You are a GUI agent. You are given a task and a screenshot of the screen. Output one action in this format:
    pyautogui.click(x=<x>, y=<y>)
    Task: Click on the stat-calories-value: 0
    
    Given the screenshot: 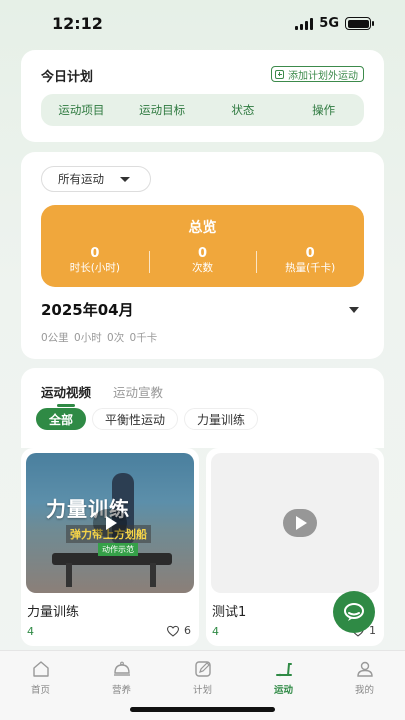 What is the action you would take?
    pyautogui.click(x=310, y=253)
    